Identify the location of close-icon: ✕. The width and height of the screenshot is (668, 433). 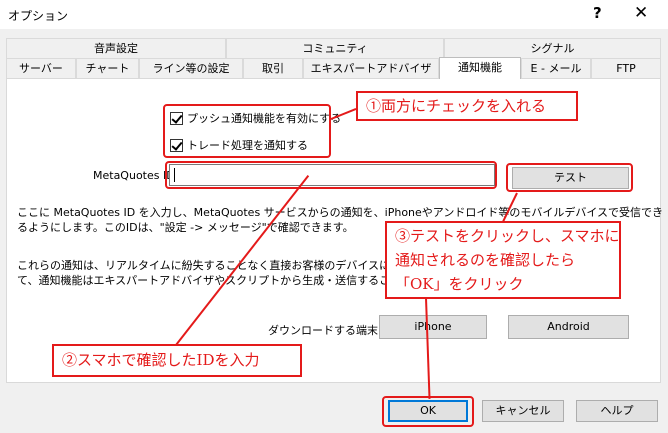
(641, 13).